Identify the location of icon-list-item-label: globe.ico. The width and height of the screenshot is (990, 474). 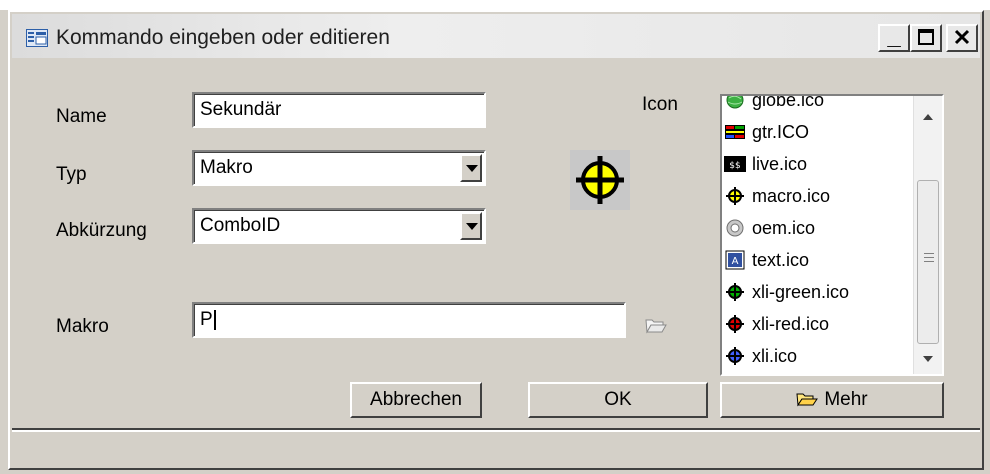
(788, 102).